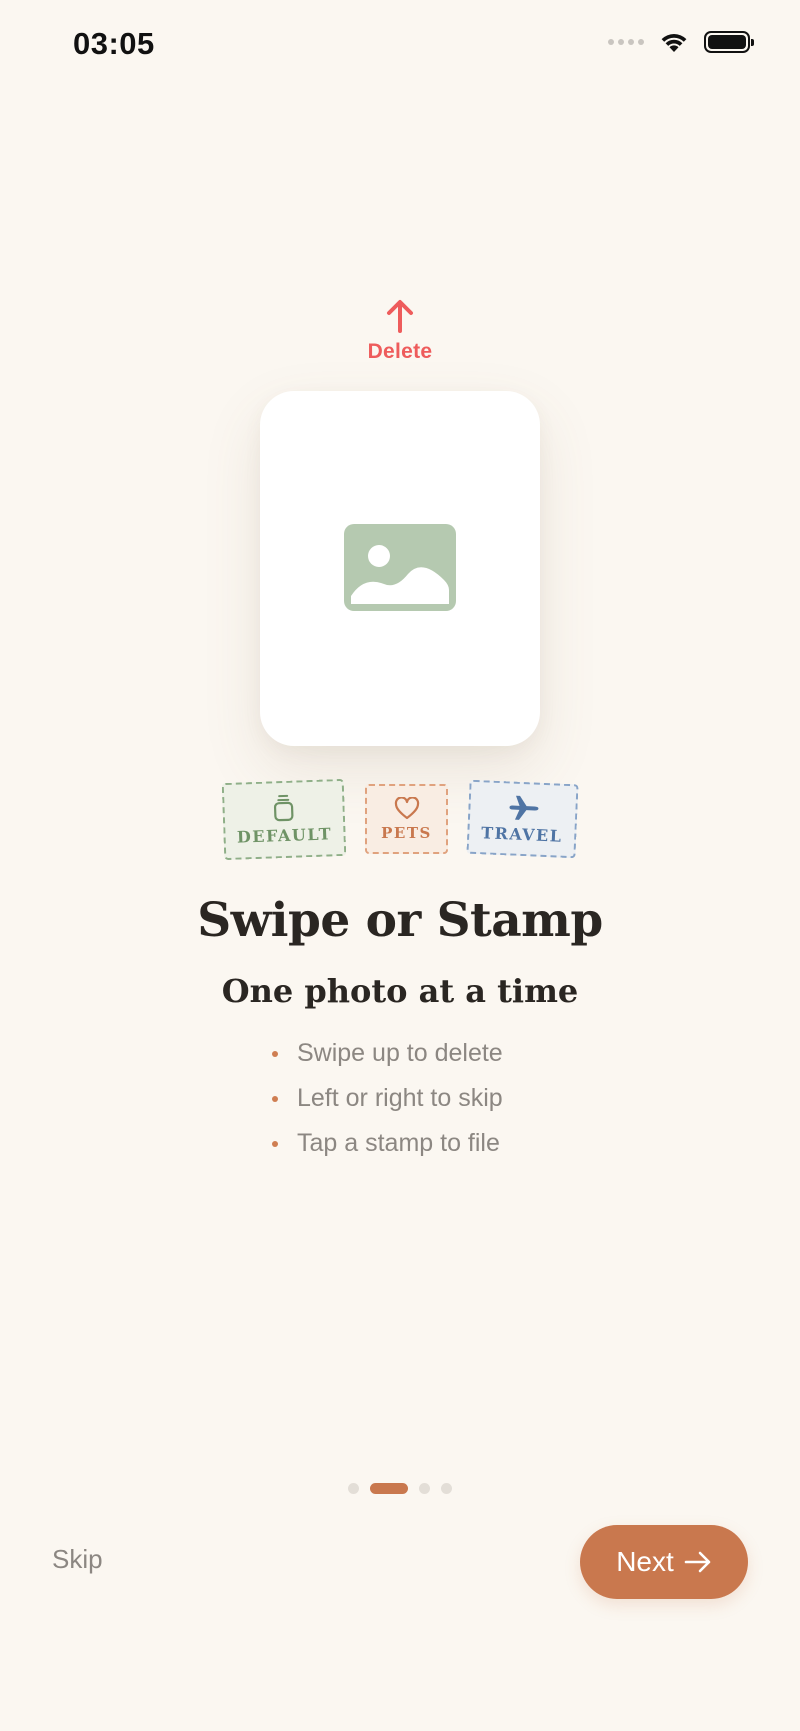 The image size is (800, 1731). I want to click on list-item-text: Swipe up to delete, so click(400, 1053).